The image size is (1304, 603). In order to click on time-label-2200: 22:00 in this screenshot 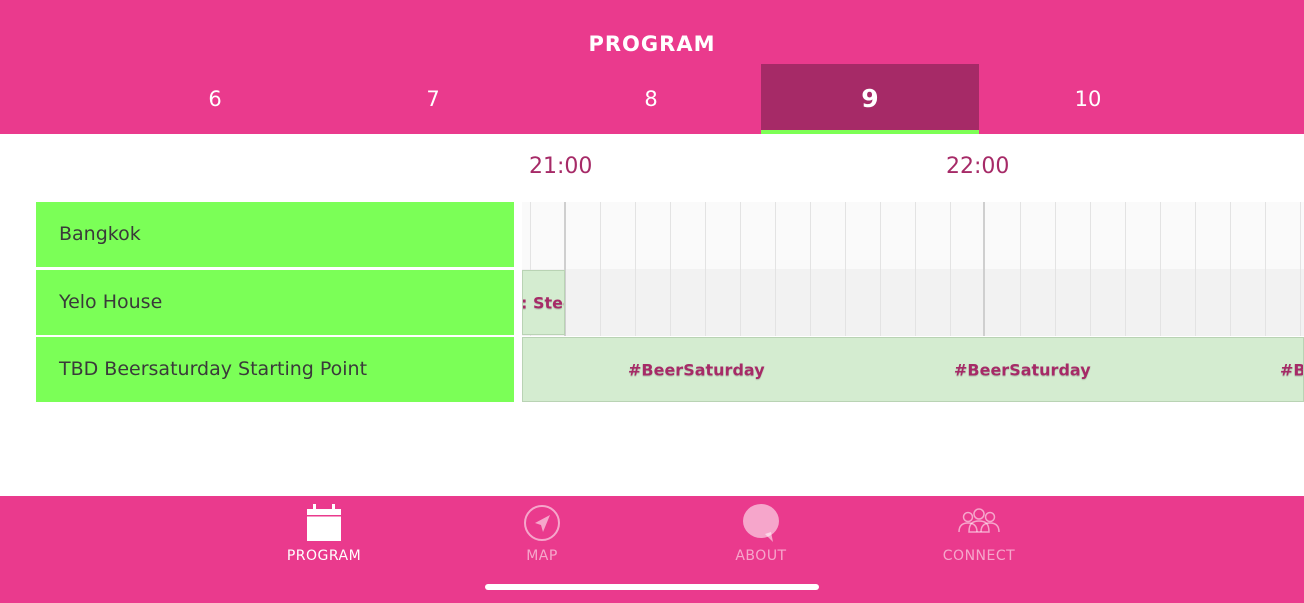, I will do `click(978, 166)`.